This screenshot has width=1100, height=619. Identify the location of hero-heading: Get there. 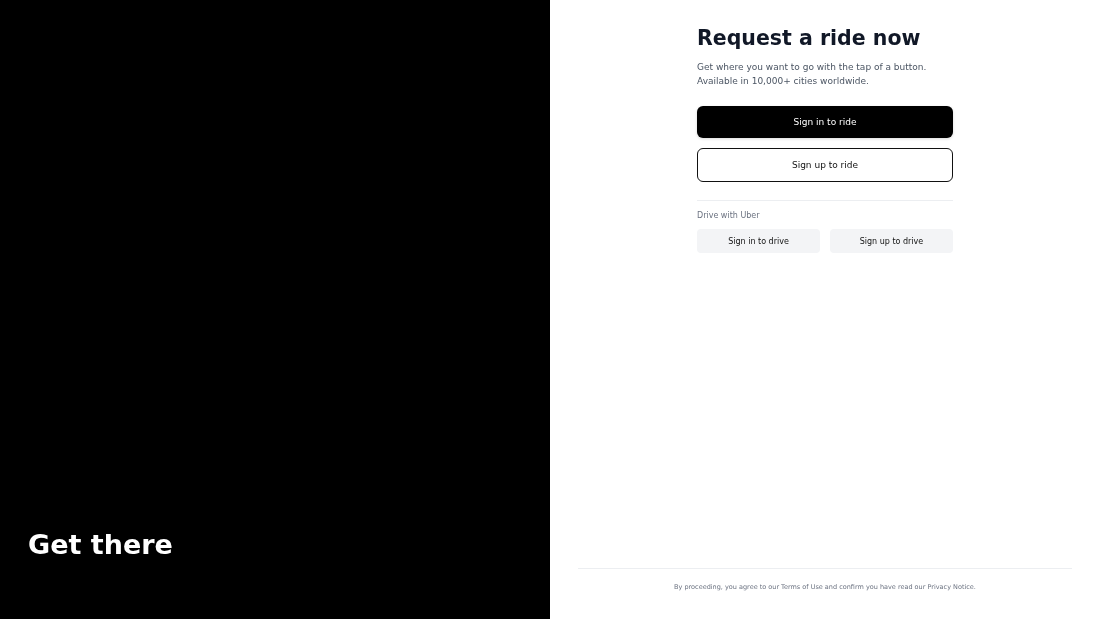
(101, 544).